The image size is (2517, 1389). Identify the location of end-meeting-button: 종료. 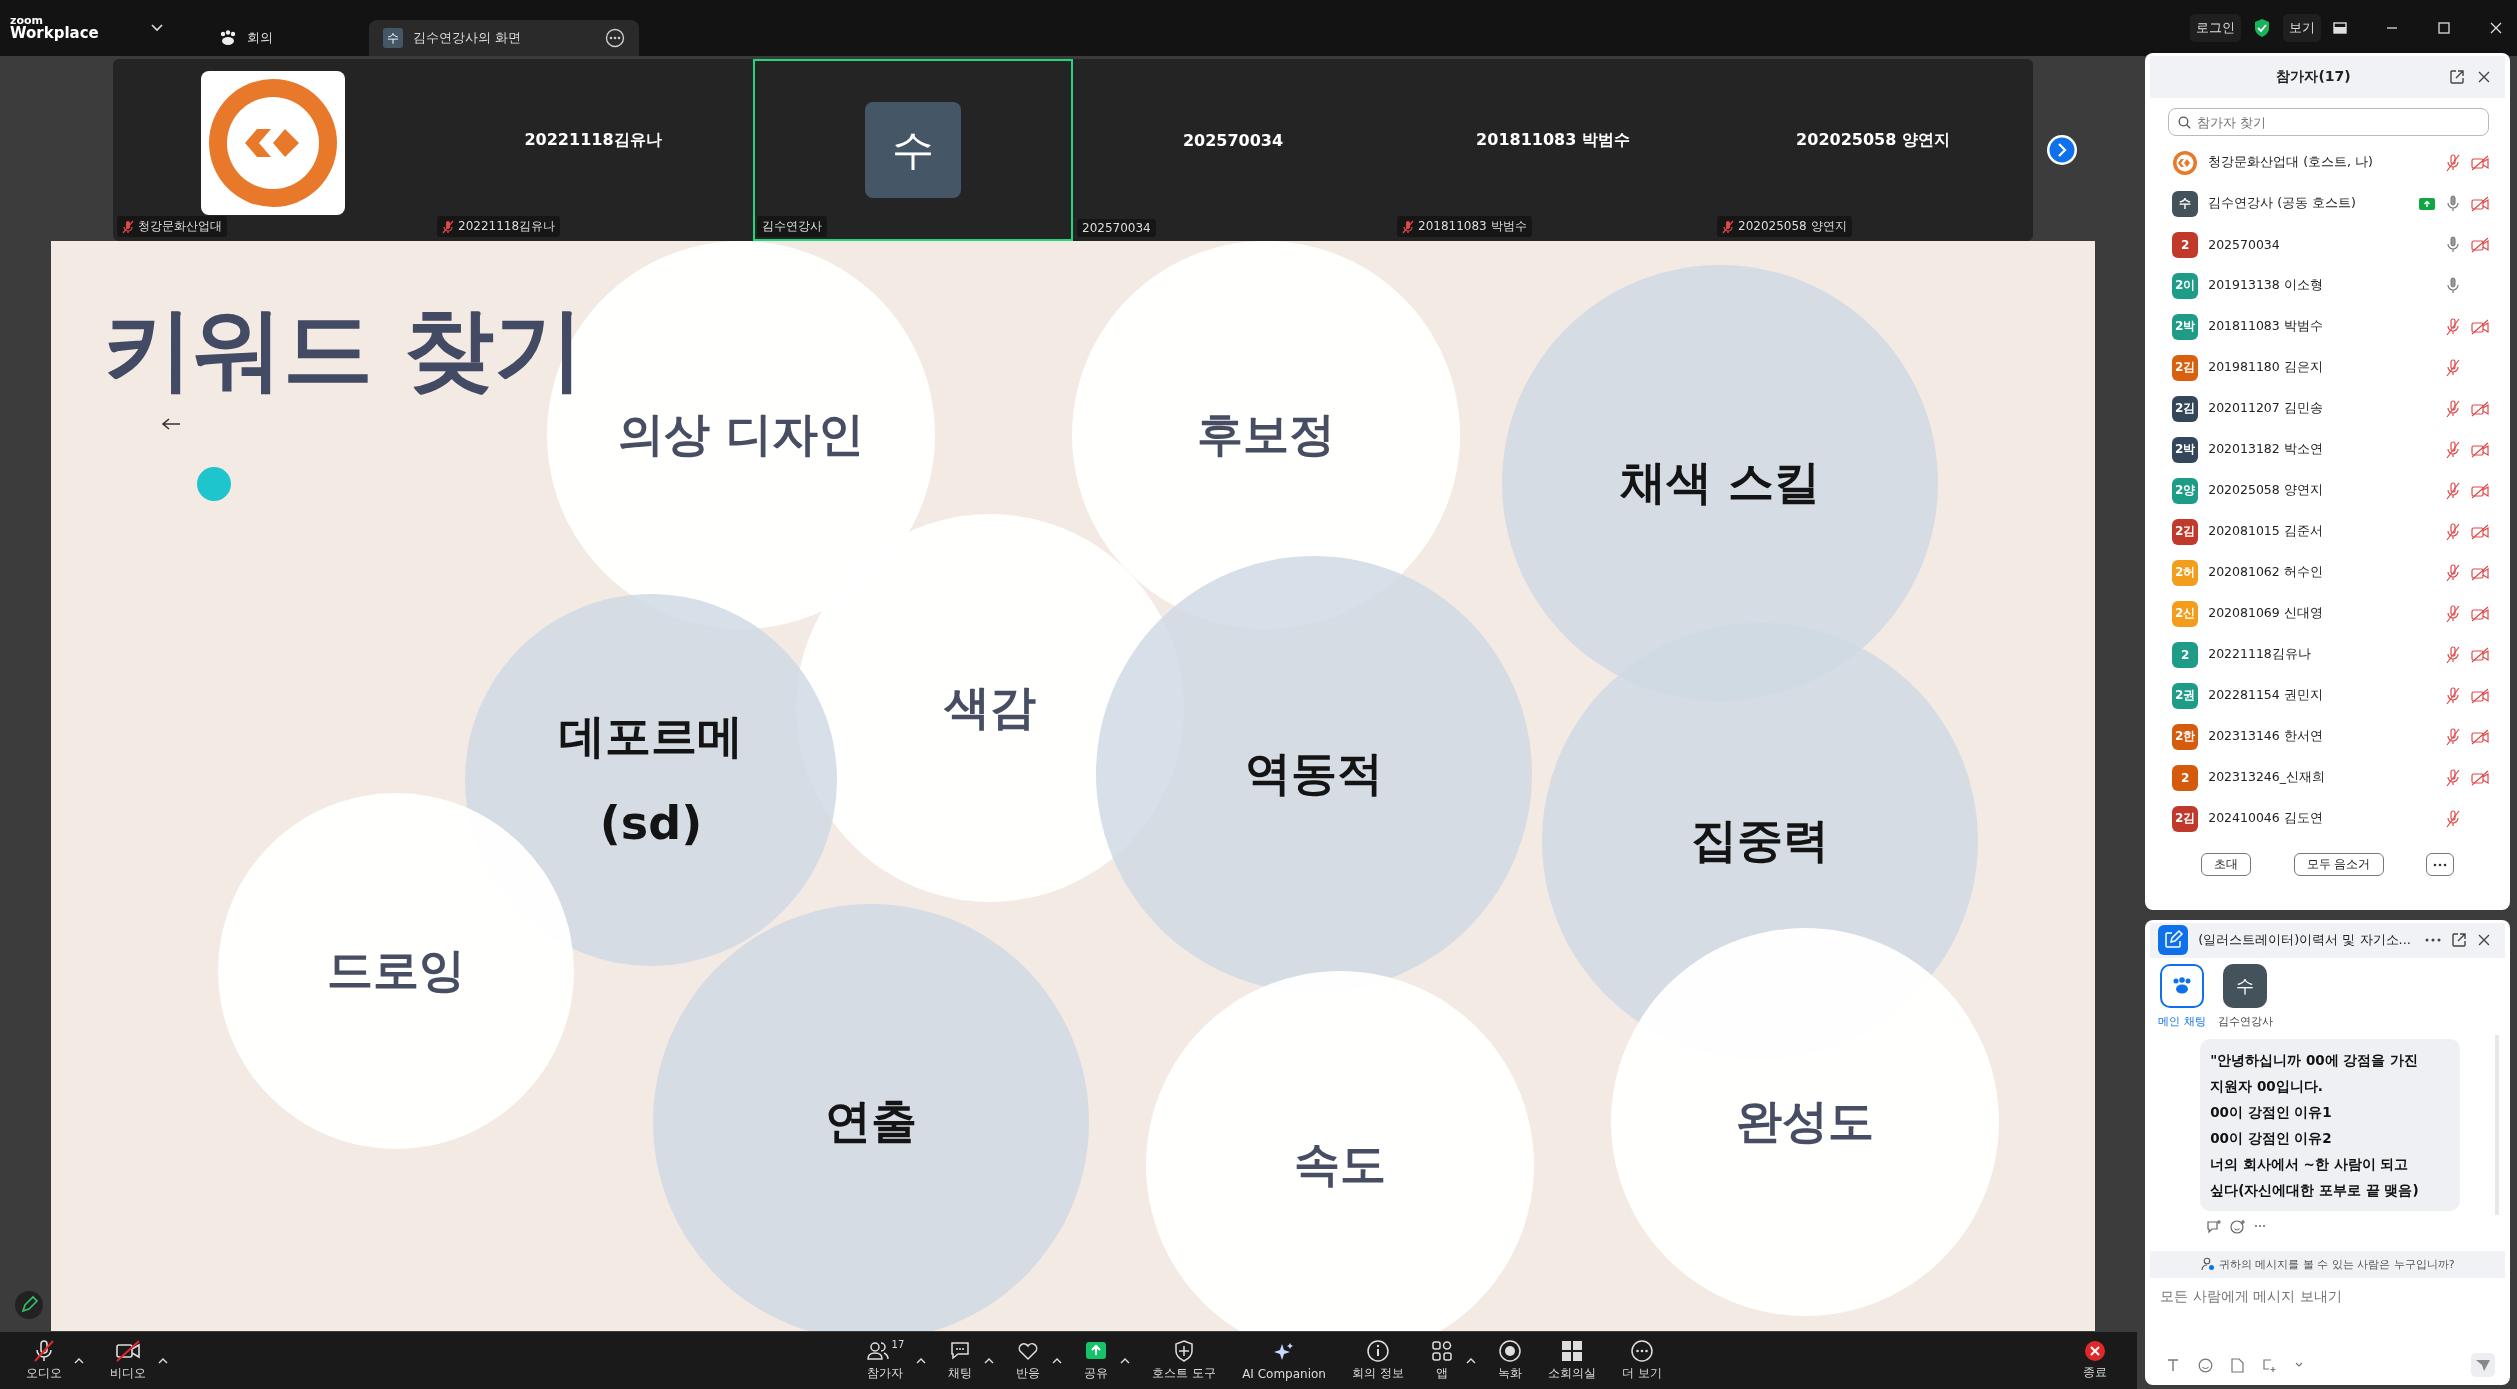
(2095, 1360).